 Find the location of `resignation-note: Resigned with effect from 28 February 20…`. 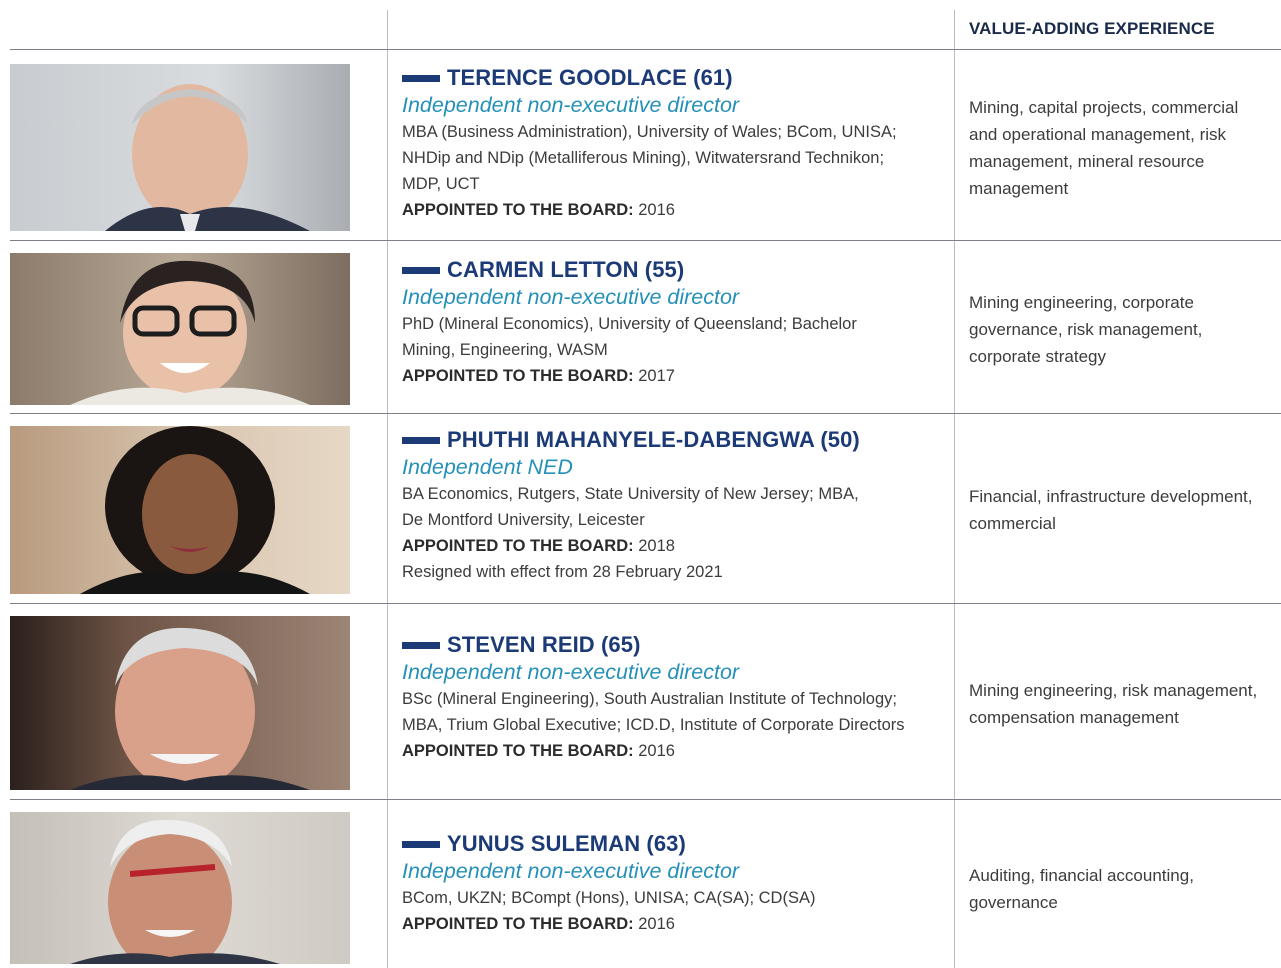

resignation-note: Resigned with effect from 28 February 20… is located at coordinates (562, 572).